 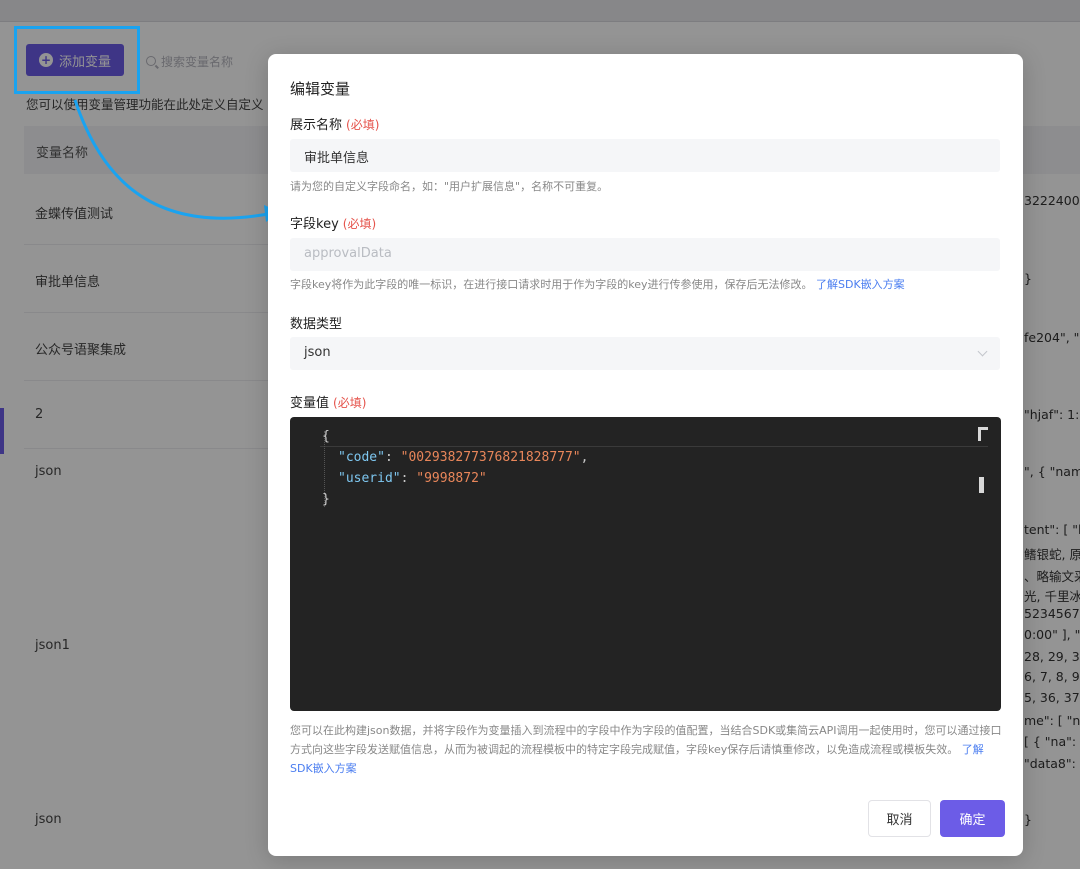 I want to click on json-key: "code", so click(x=361, y=457).